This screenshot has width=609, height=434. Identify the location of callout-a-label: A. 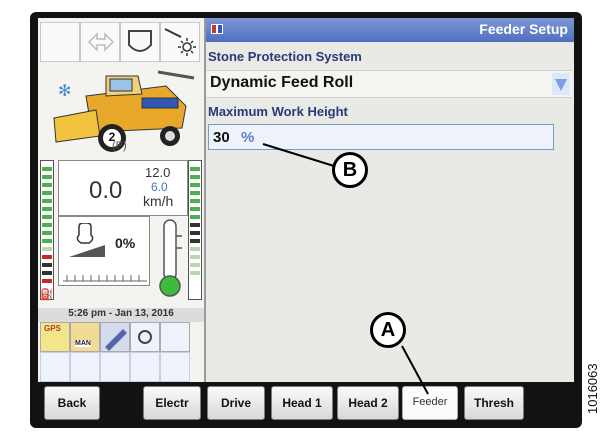
(388, 330).